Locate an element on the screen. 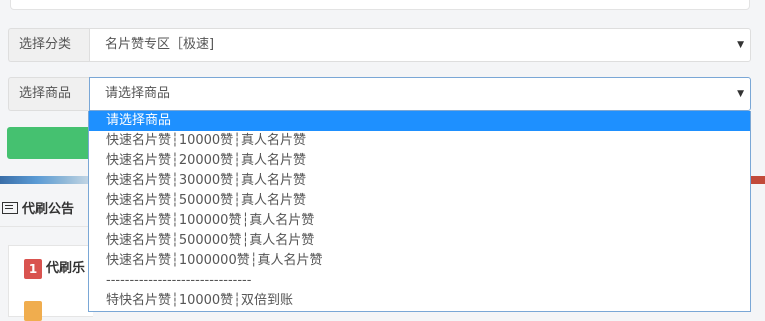  dropdown-option: ------------------------------- is located at coordinates (419, 281).